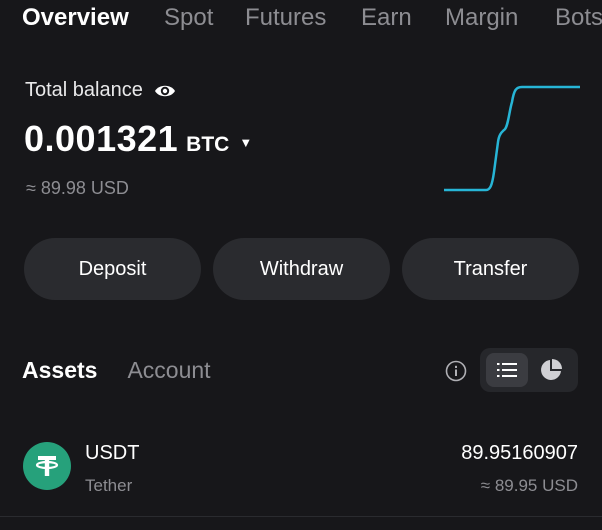 The height and width of the screenshot is (530, 602). Describe the element at coordinates (529, 370) in the screenshot. I see `view-toggle` at that location.